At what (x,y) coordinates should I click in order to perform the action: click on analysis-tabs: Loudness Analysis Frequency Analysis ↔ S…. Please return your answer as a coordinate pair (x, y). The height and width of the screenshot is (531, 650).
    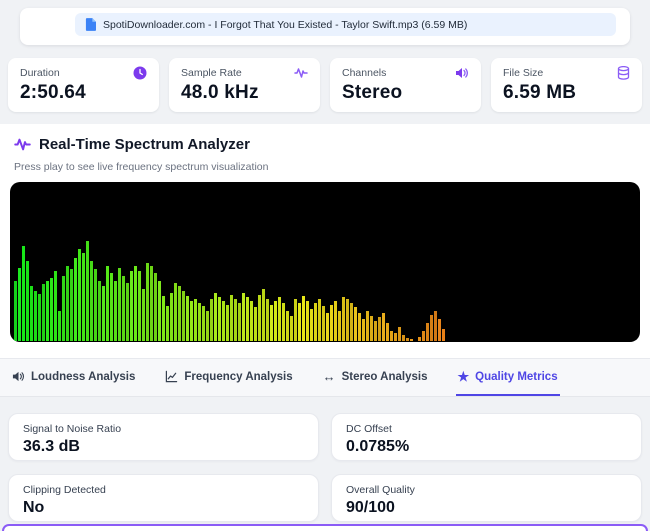
    Looking at the image, I should click on (325, 378).